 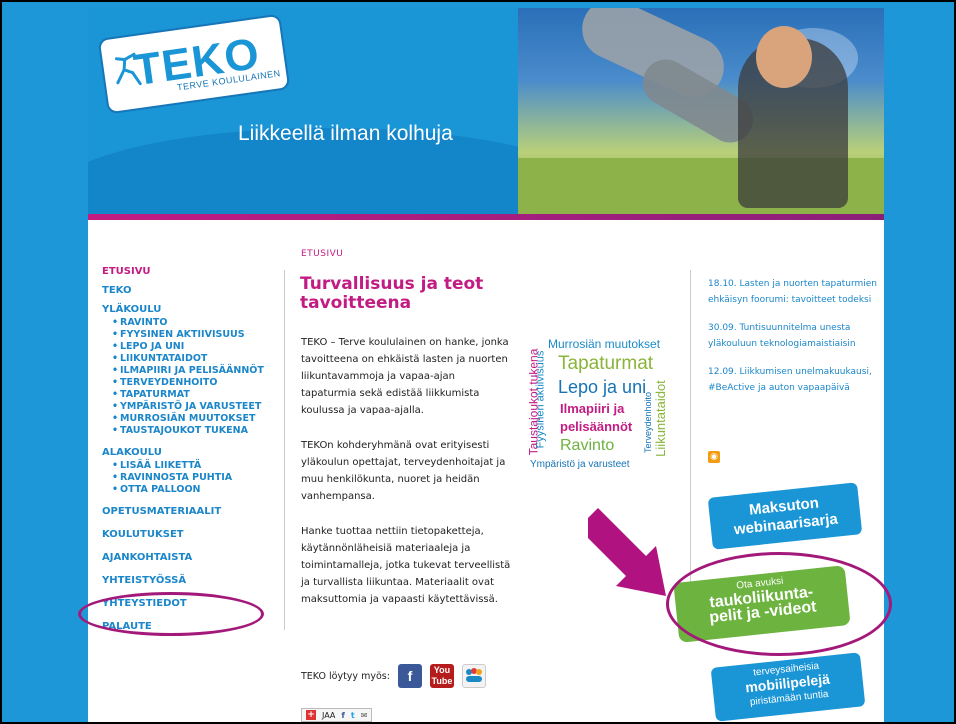 I want to click on nav-teko: TEKO, so click(x=187, y=290).